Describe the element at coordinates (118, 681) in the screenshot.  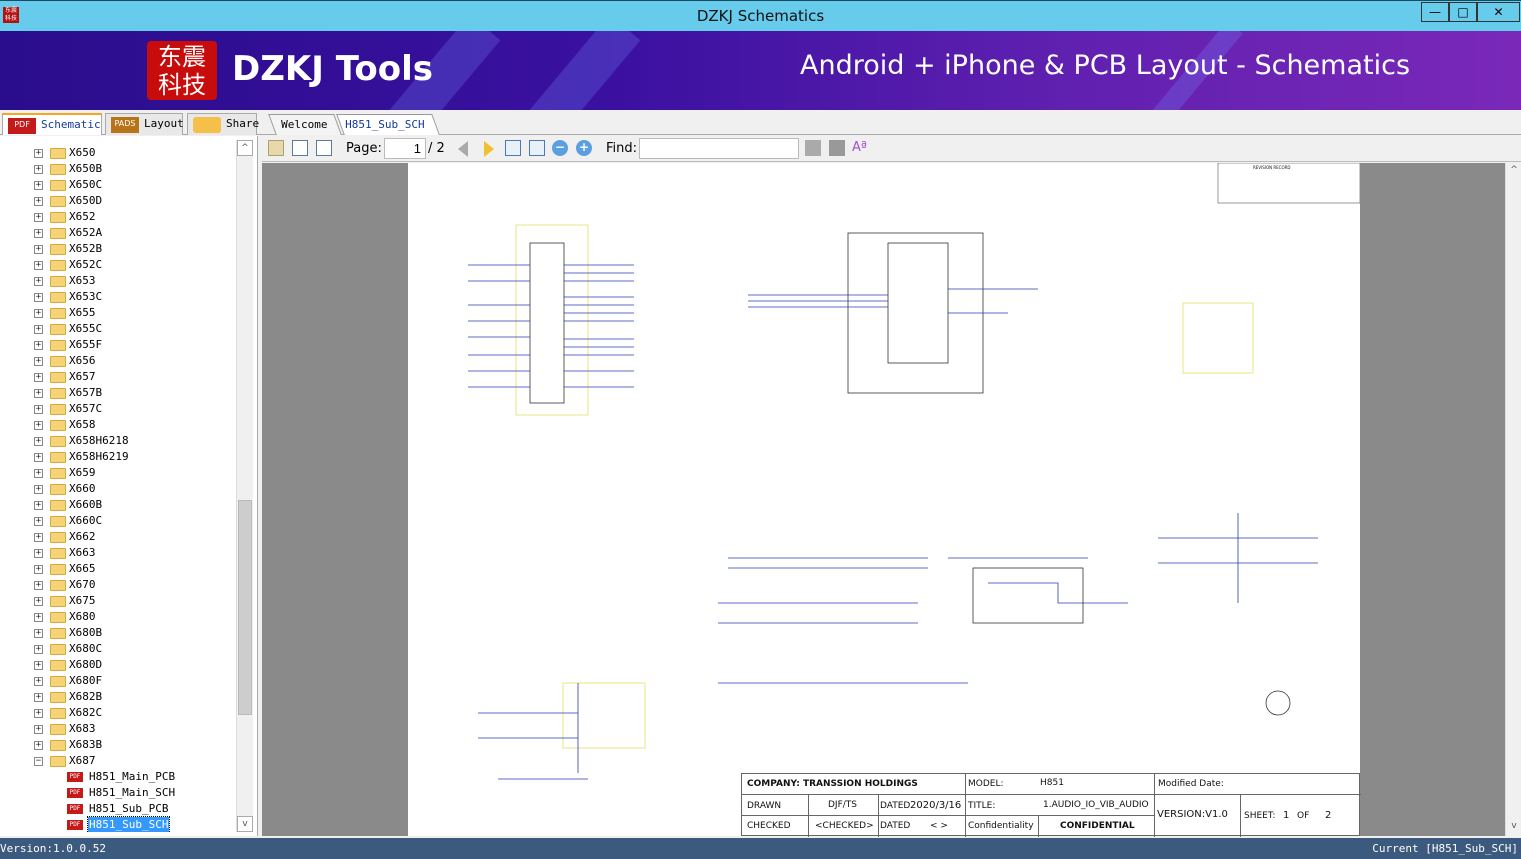
I see `tree-folder: + X680F` at that location.